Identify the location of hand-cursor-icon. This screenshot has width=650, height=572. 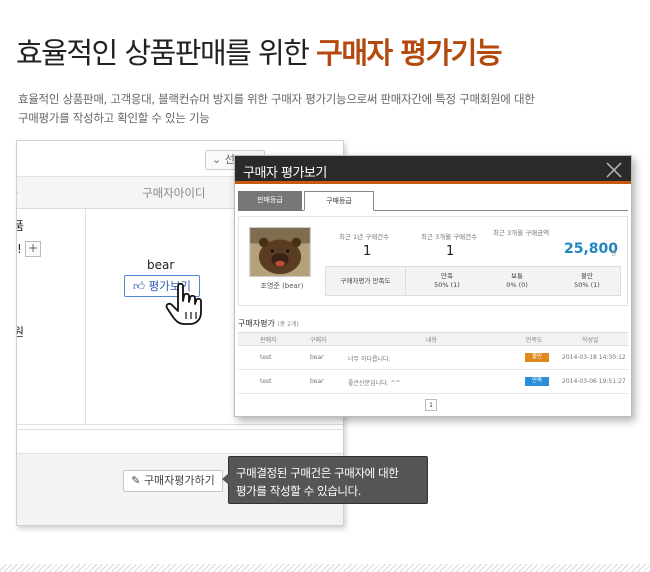
(183, 303).